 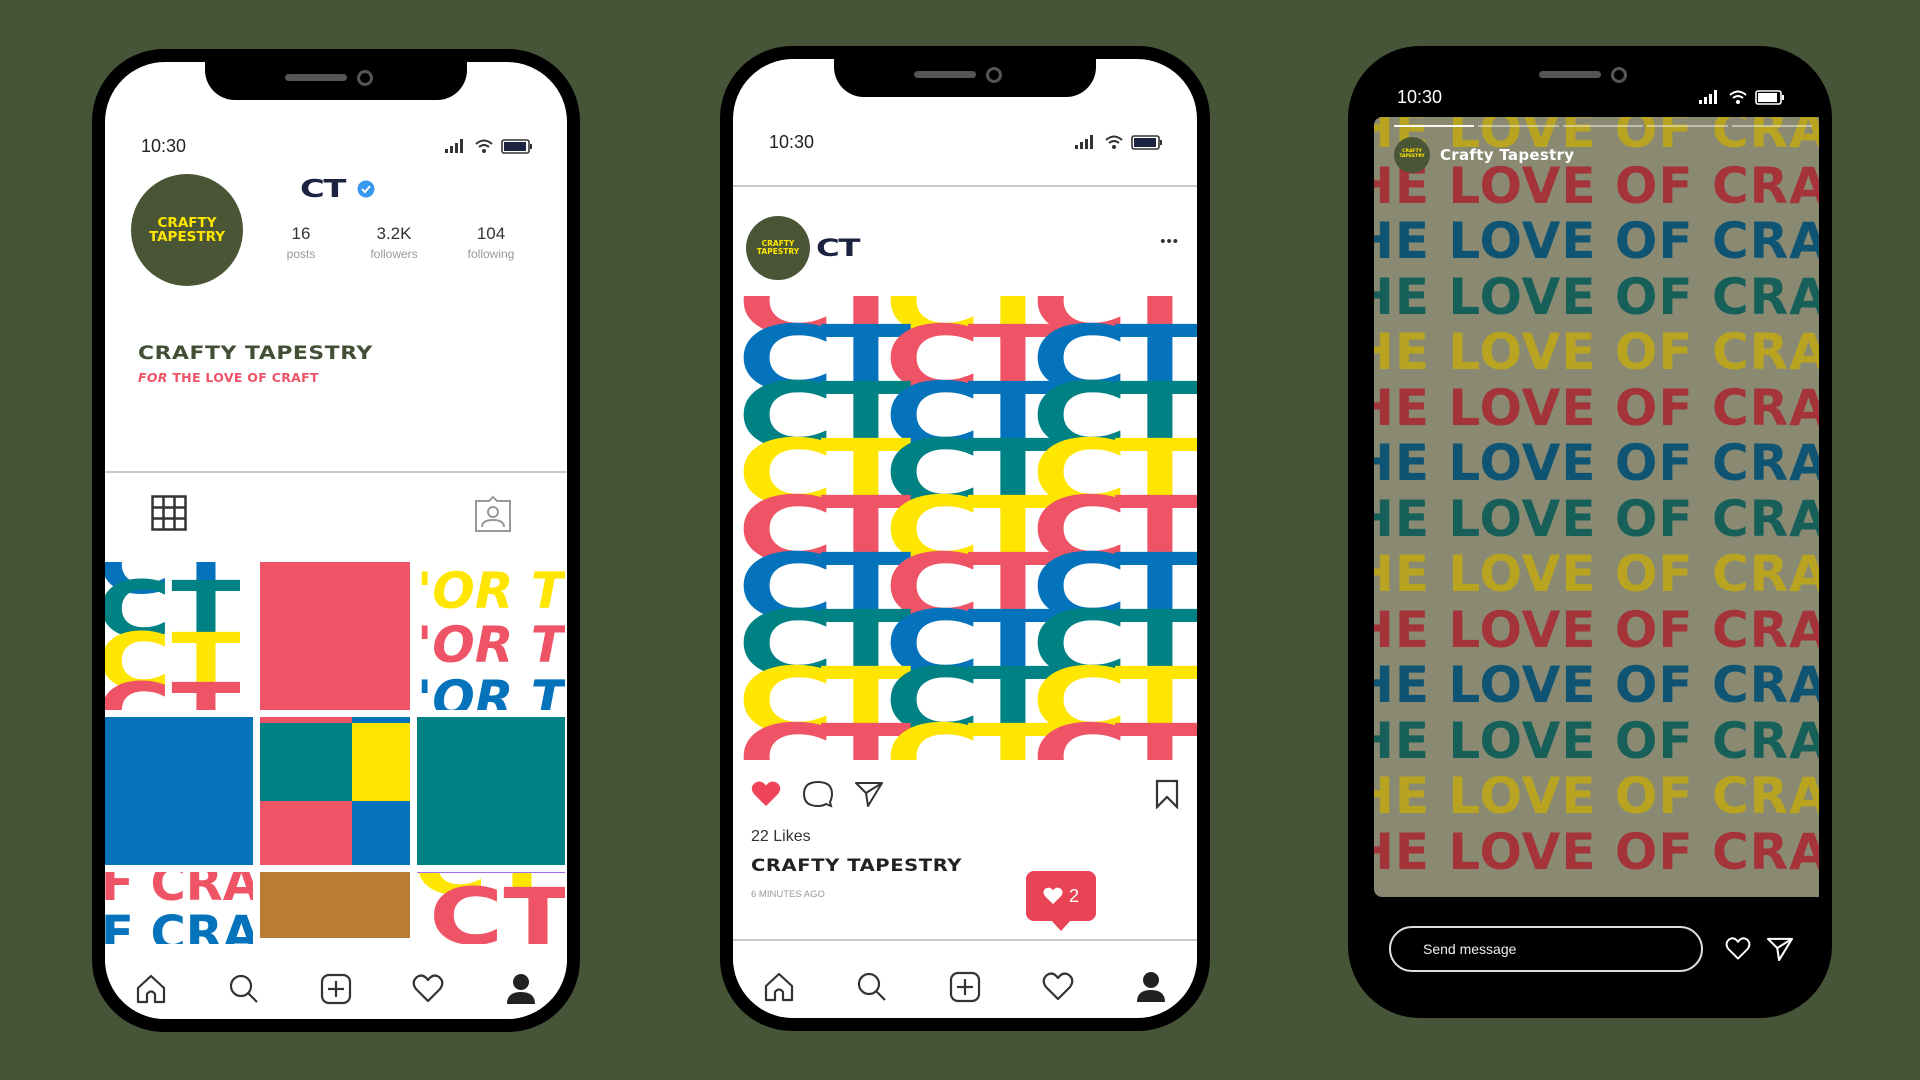 I want to click on tagline-rest: THE LOVE OF CRAFT, so click(x=243, y=377).